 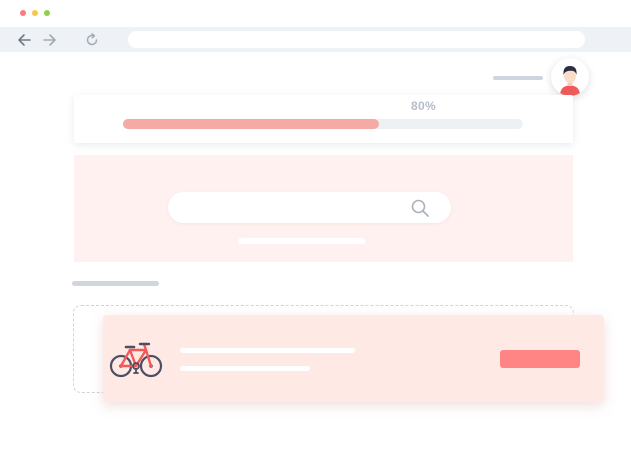 I want to click on window-maximize-button, so click(x=47, y=13).